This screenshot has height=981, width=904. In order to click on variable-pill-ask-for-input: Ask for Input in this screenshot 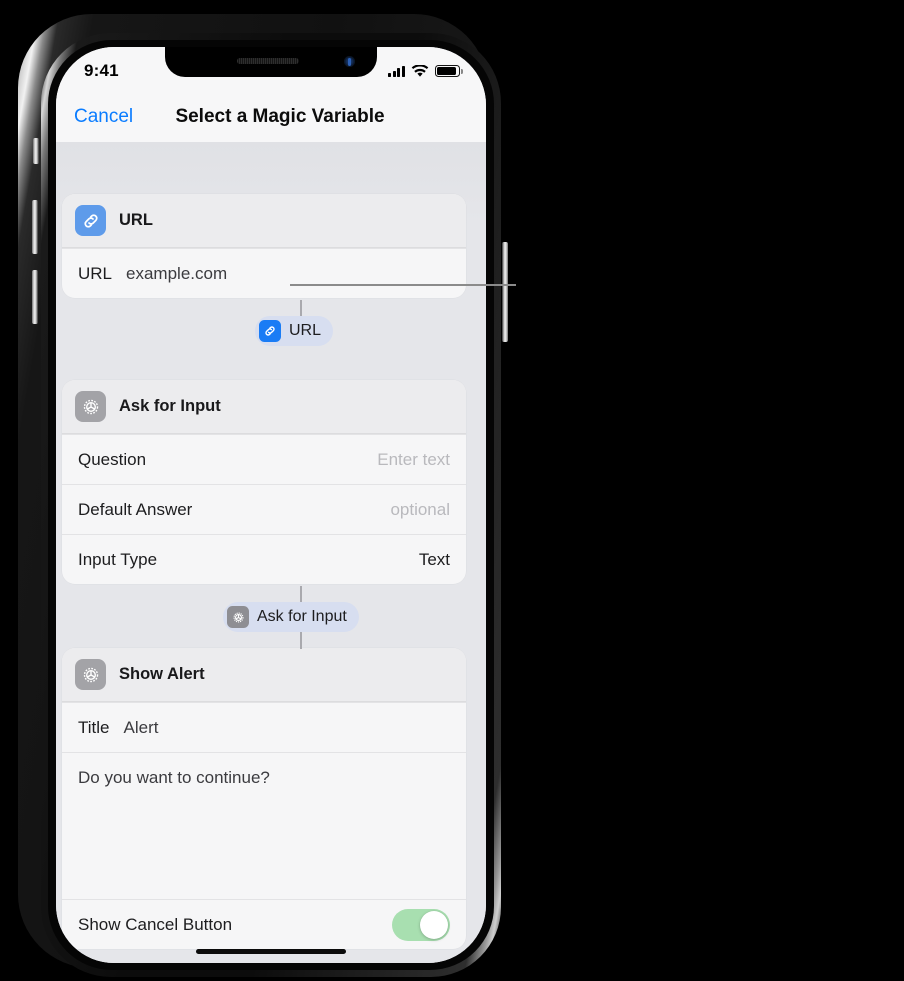, I will do `click(291, 617)`.